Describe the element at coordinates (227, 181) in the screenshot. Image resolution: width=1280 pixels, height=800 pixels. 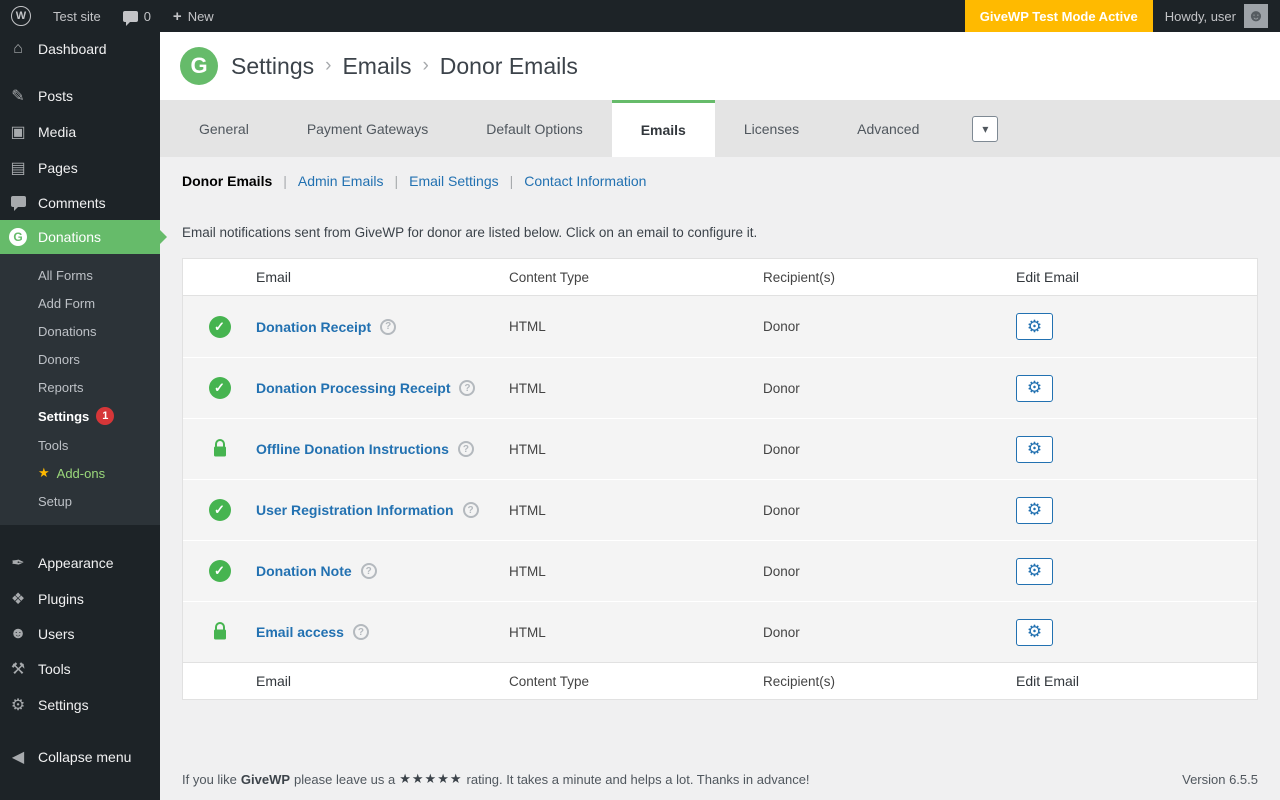
I see `subnav-donor-emails: Donor Emails` at that location.